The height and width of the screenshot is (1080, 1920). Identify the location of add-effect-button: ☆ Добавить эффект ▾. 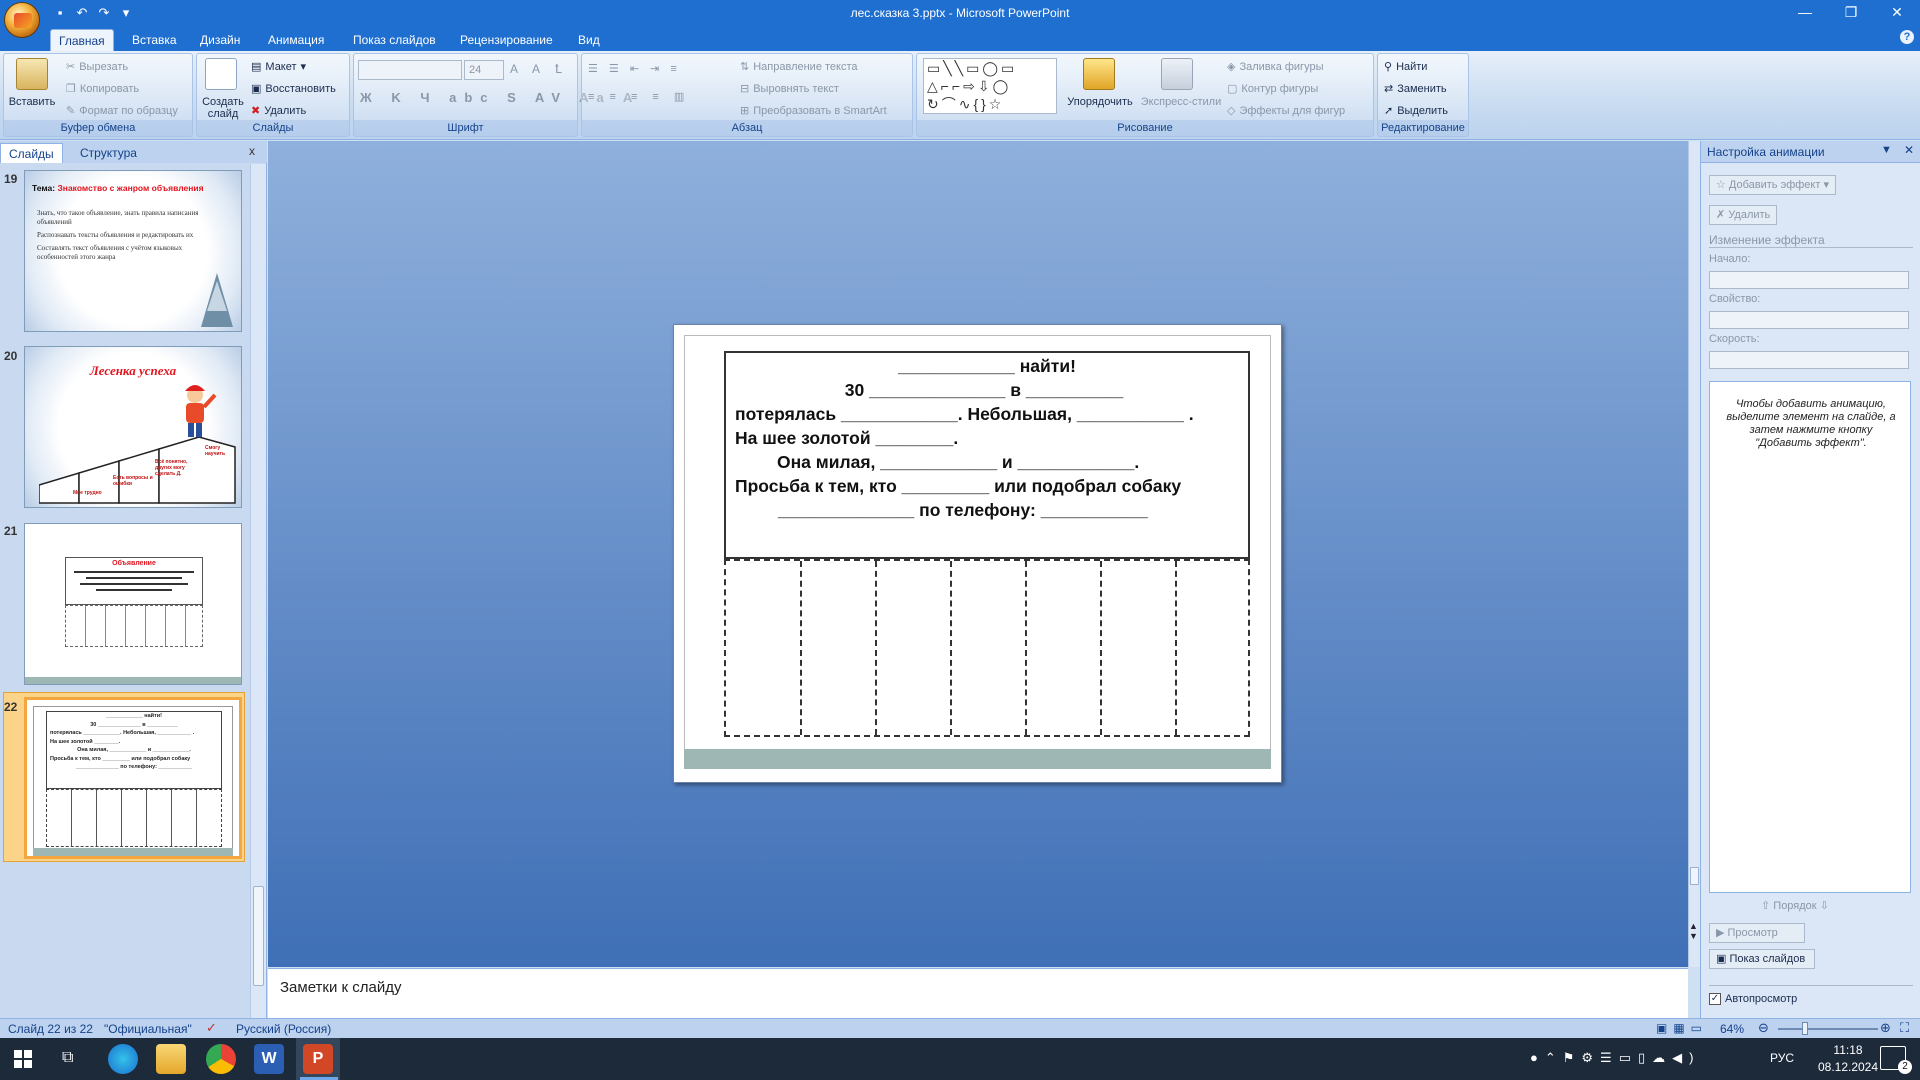
(1772, 185).